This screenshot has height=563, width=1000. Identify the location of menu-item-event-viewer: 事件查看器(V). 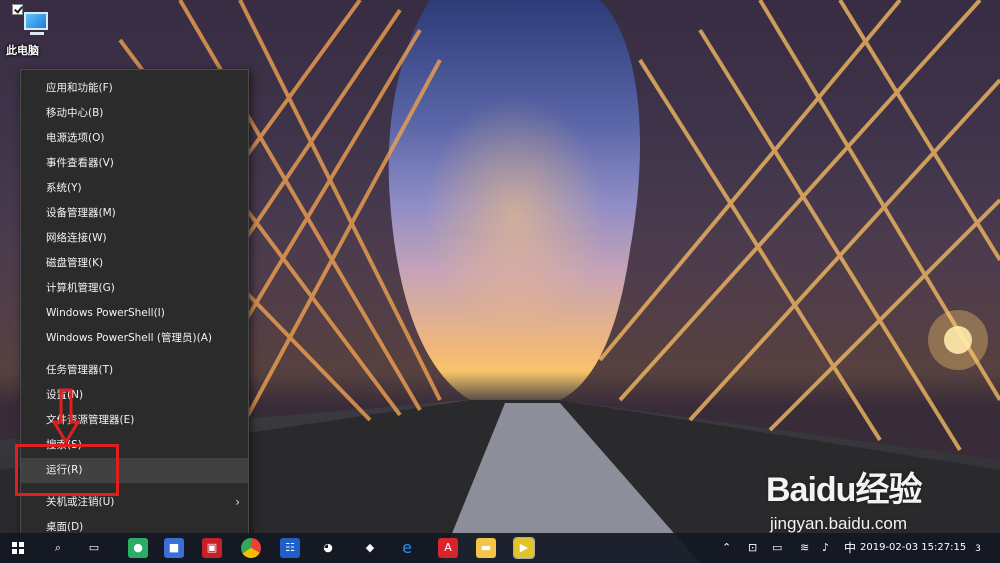
(134, 163).